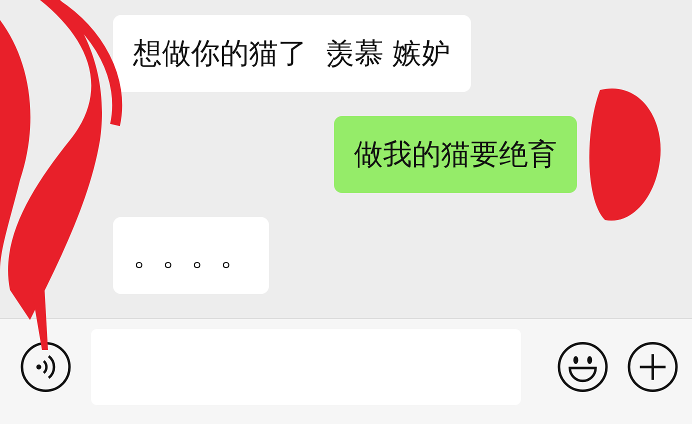  I want to click on message-bubble: 做我的猫要绝育, so click(455, 154).